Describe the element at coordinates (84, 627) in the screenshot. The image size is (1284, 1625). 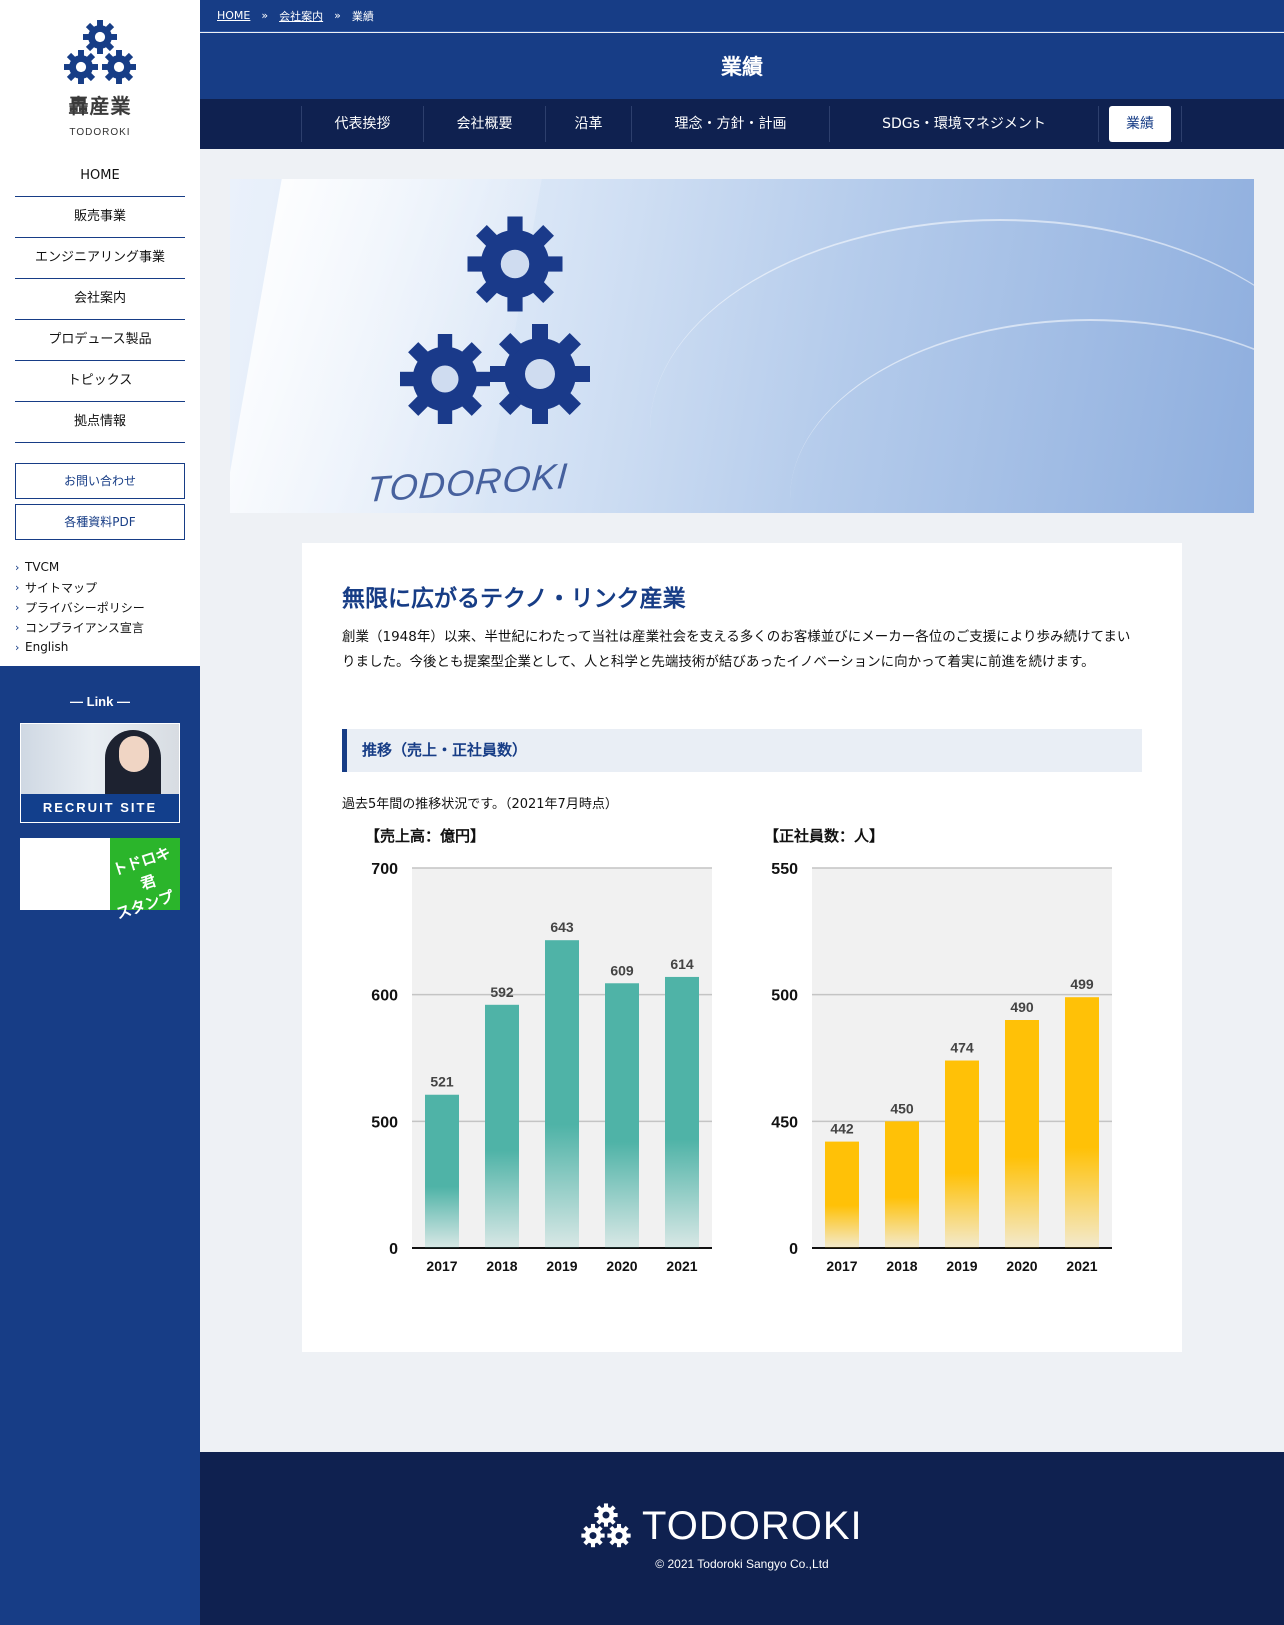
I see `link-compliance-label: コンプライアンス宣言` at that location.